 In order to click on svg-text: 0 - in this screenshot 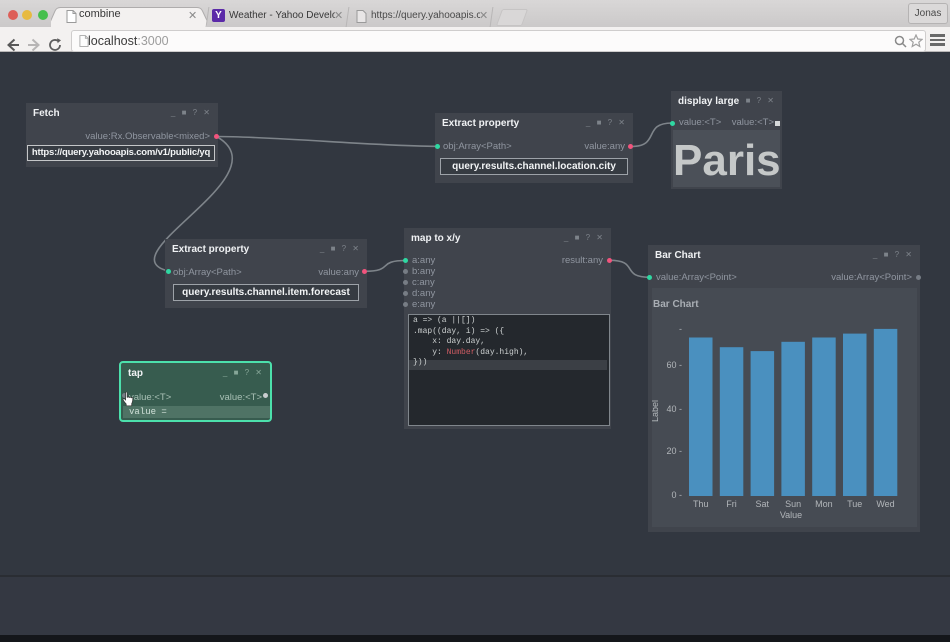, I will do `click(676, 495)`.